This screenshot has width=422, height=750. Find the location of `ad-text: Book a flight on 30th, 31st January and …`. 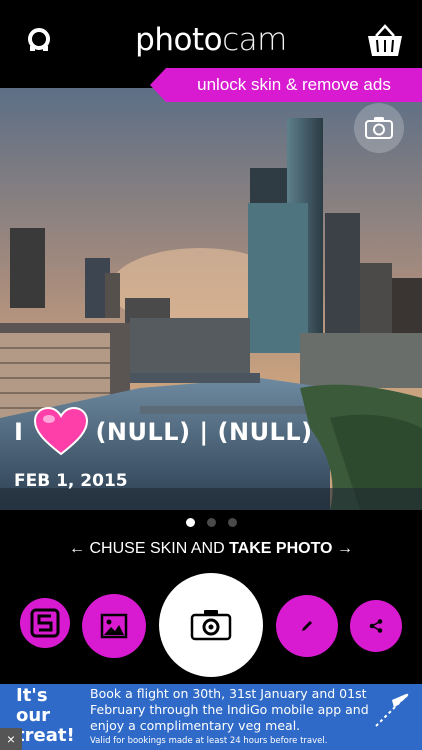

ad-text: Book a flight on 30th, 31st January and … is located at coordinates (229, 709).